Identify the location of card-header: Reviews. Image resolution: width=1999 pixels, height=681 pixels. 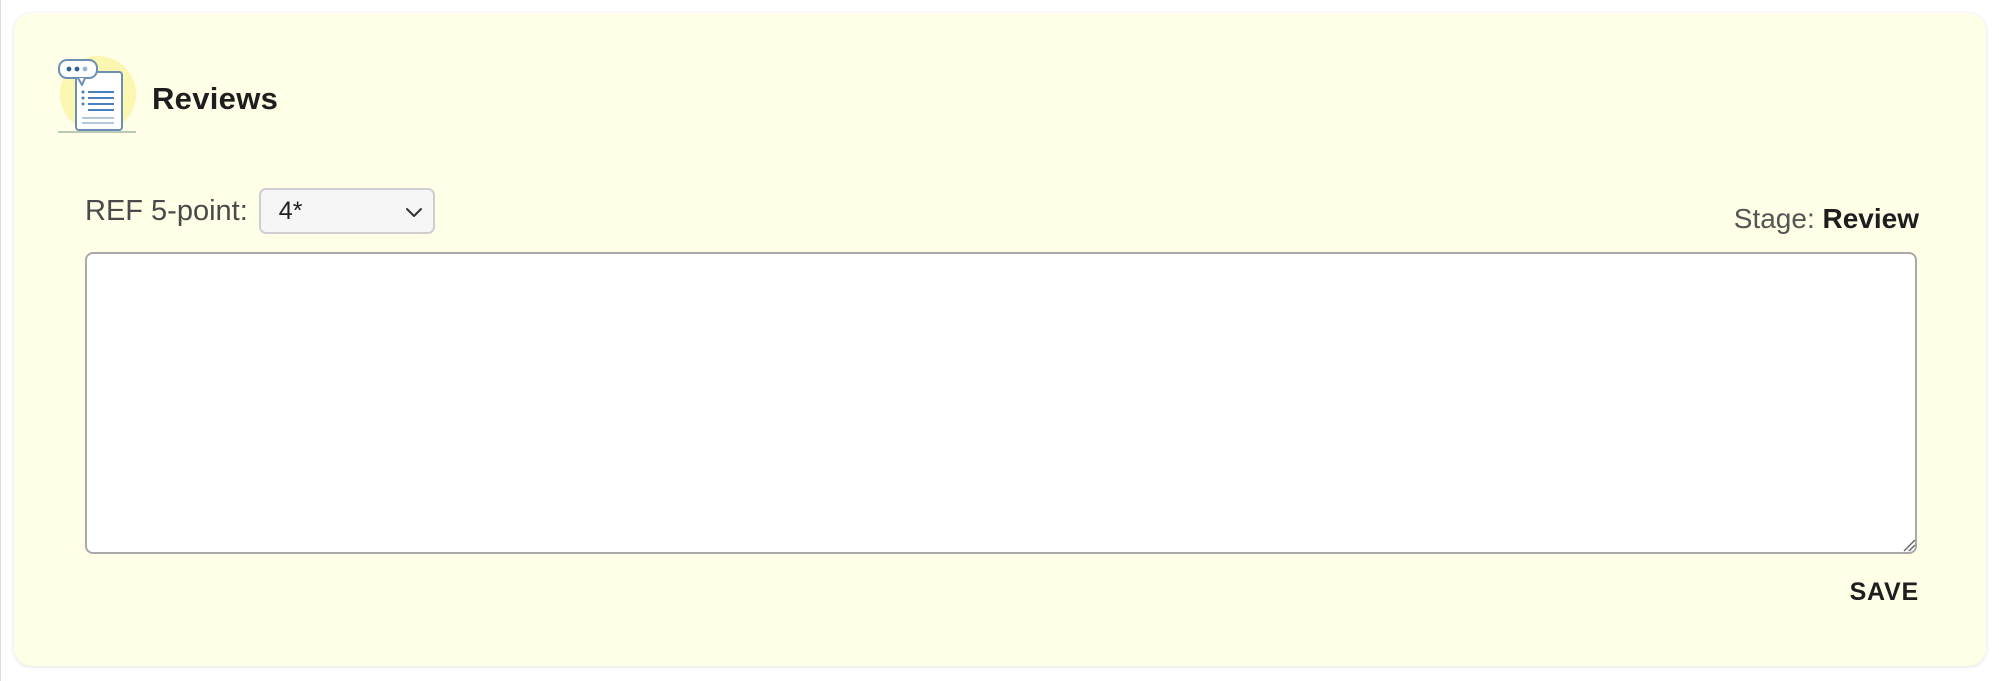
(167, 99).